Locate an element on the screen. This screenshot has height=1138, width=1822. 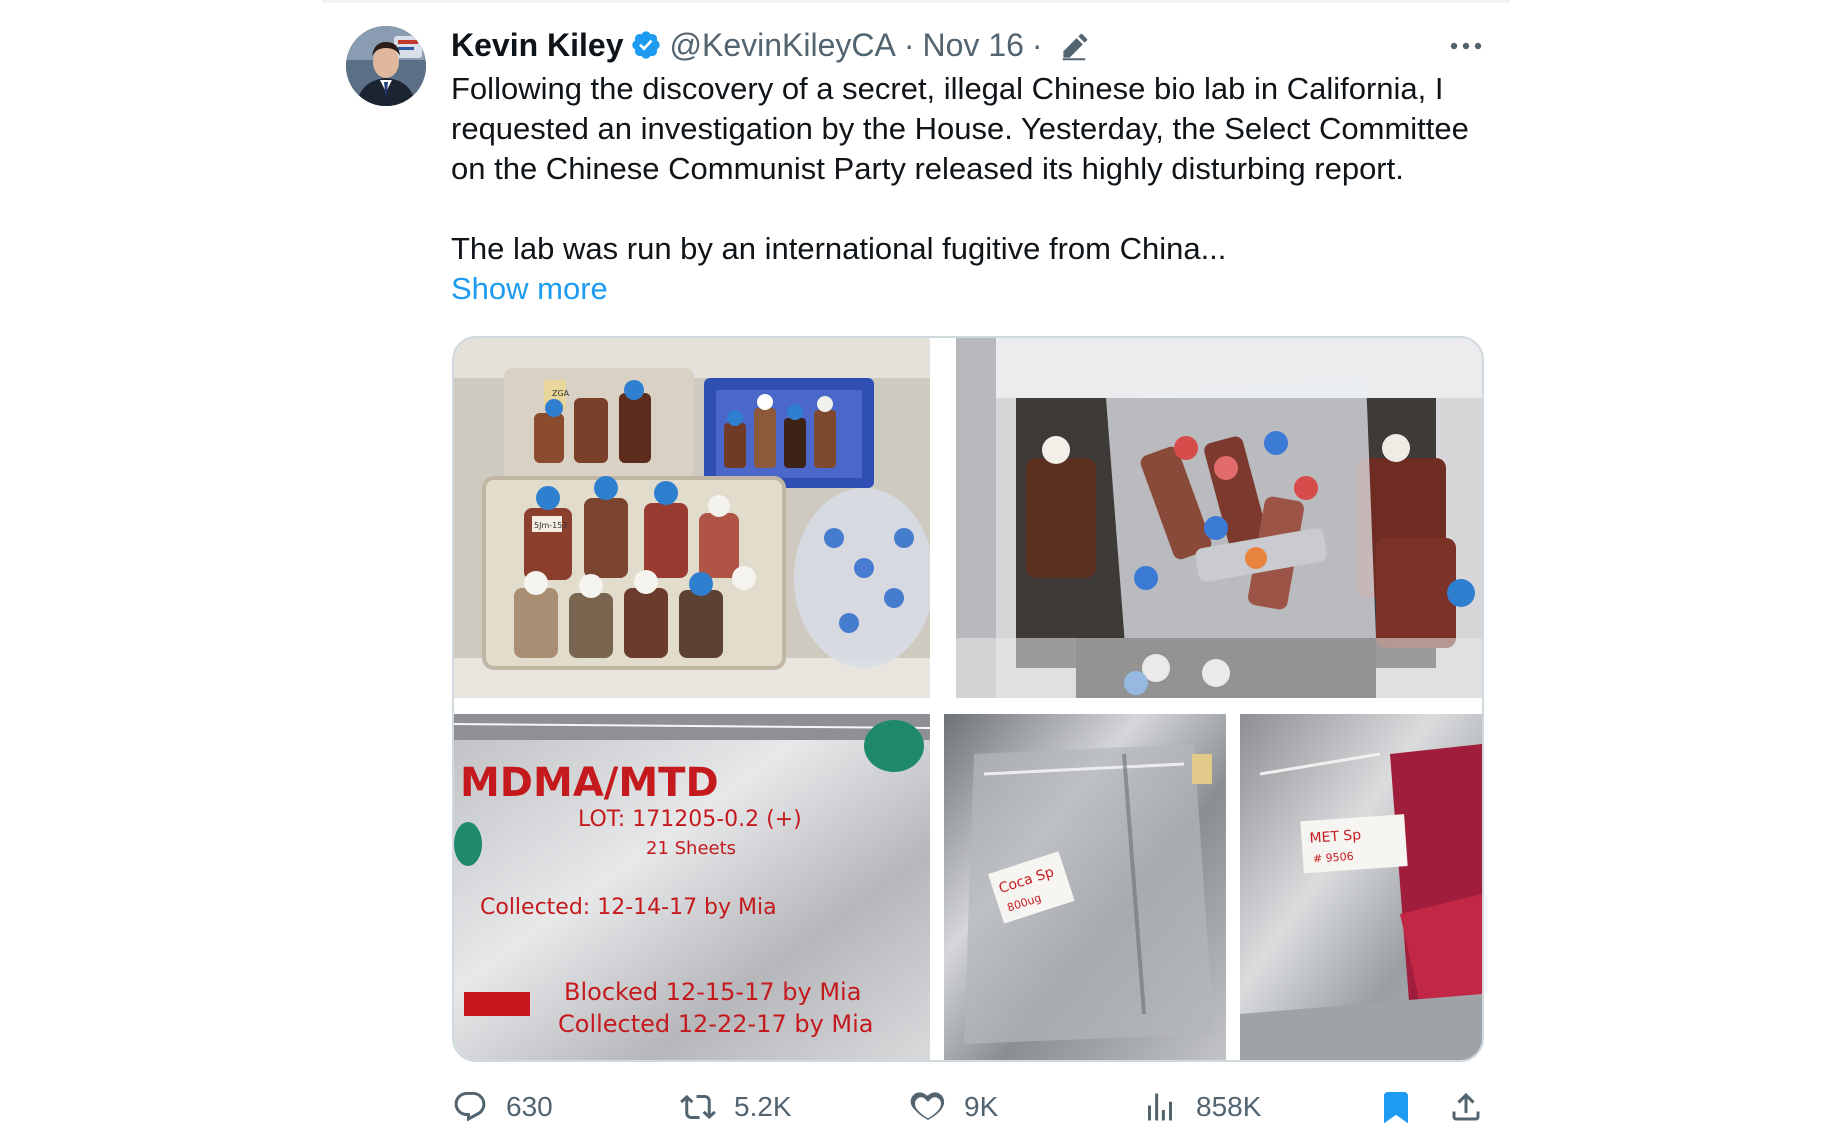
photo-3-line-5: Blocked 12-15-17 by Mia is located at coordinates (712, 992).